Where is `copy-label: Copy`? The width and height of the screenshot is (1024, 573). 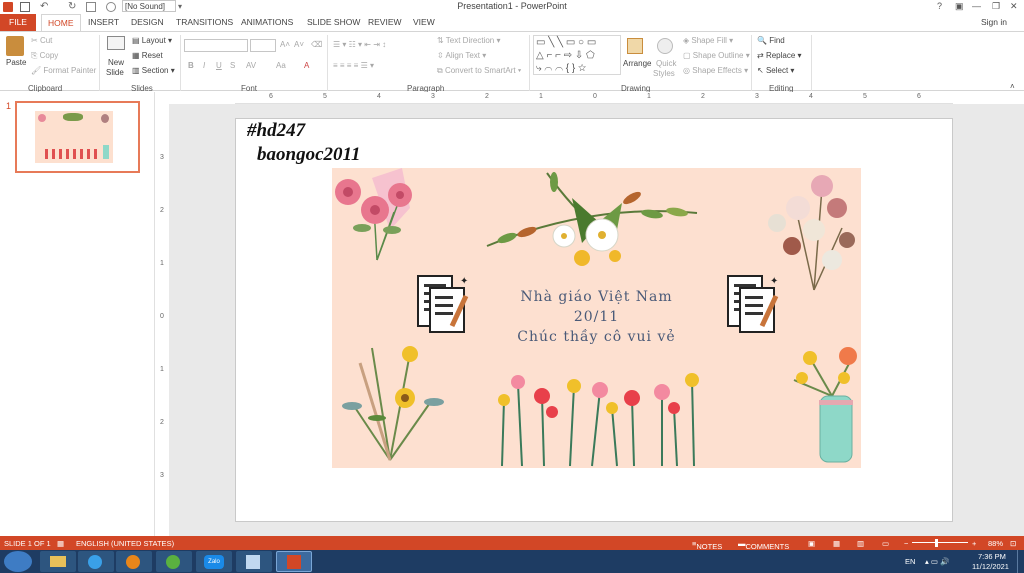 copy-label: Copy is located at coordinates (49, 55).